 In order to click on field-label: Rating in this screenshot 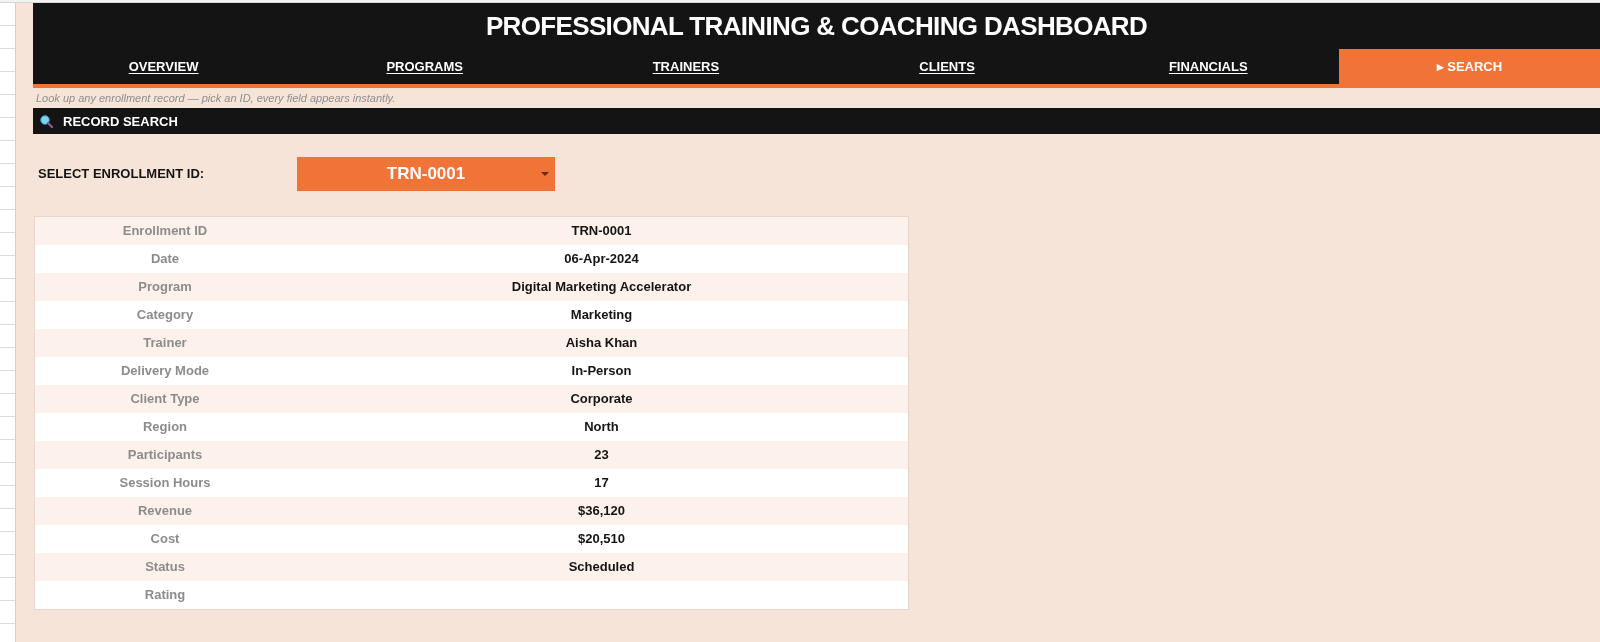, I will do `click(165, 595)`.